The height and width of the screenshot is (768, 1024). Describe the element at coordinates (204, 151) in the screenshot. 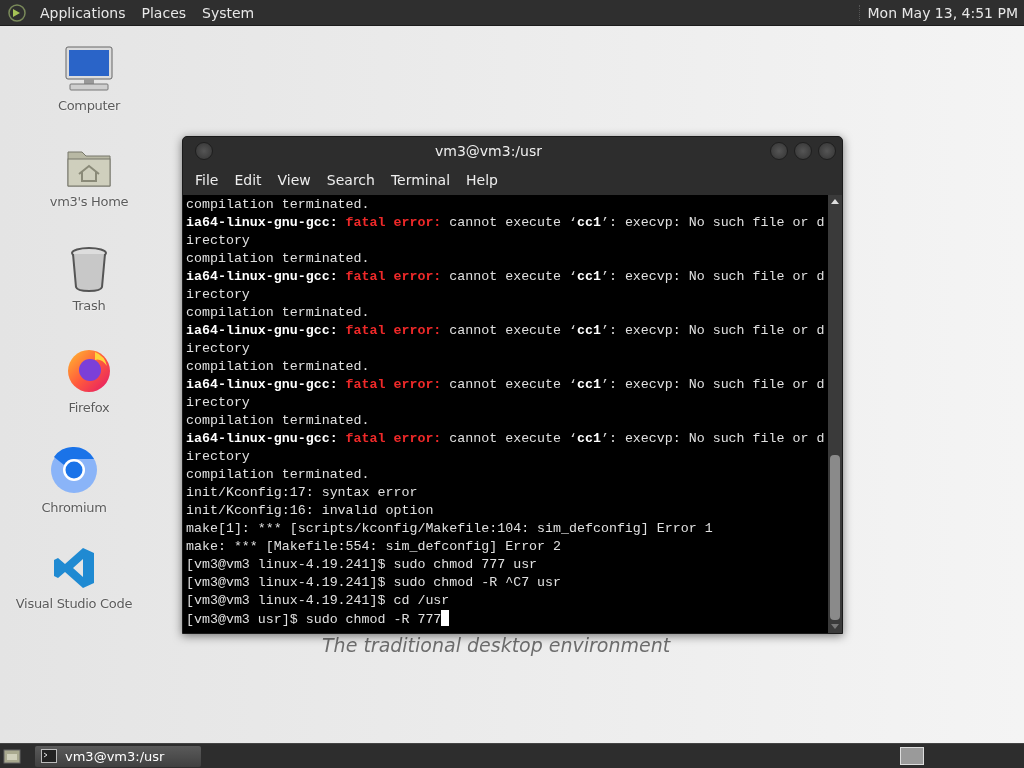

I see `window-menu-button` at that location.